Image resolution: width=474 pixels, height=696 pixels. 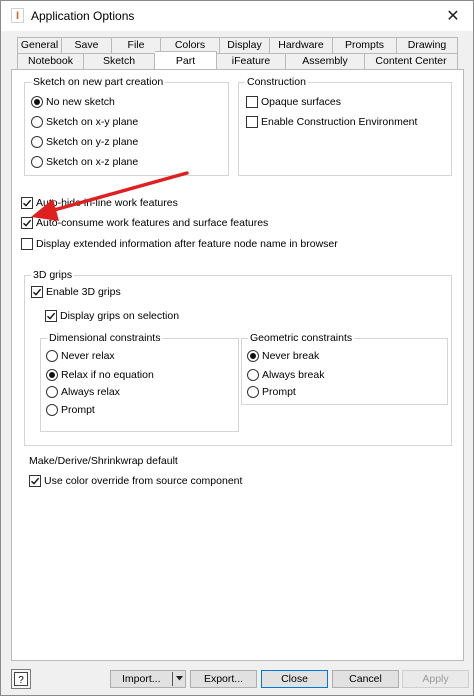 I want to click on cancel-button: Cancel, so click(x=365, y=679).